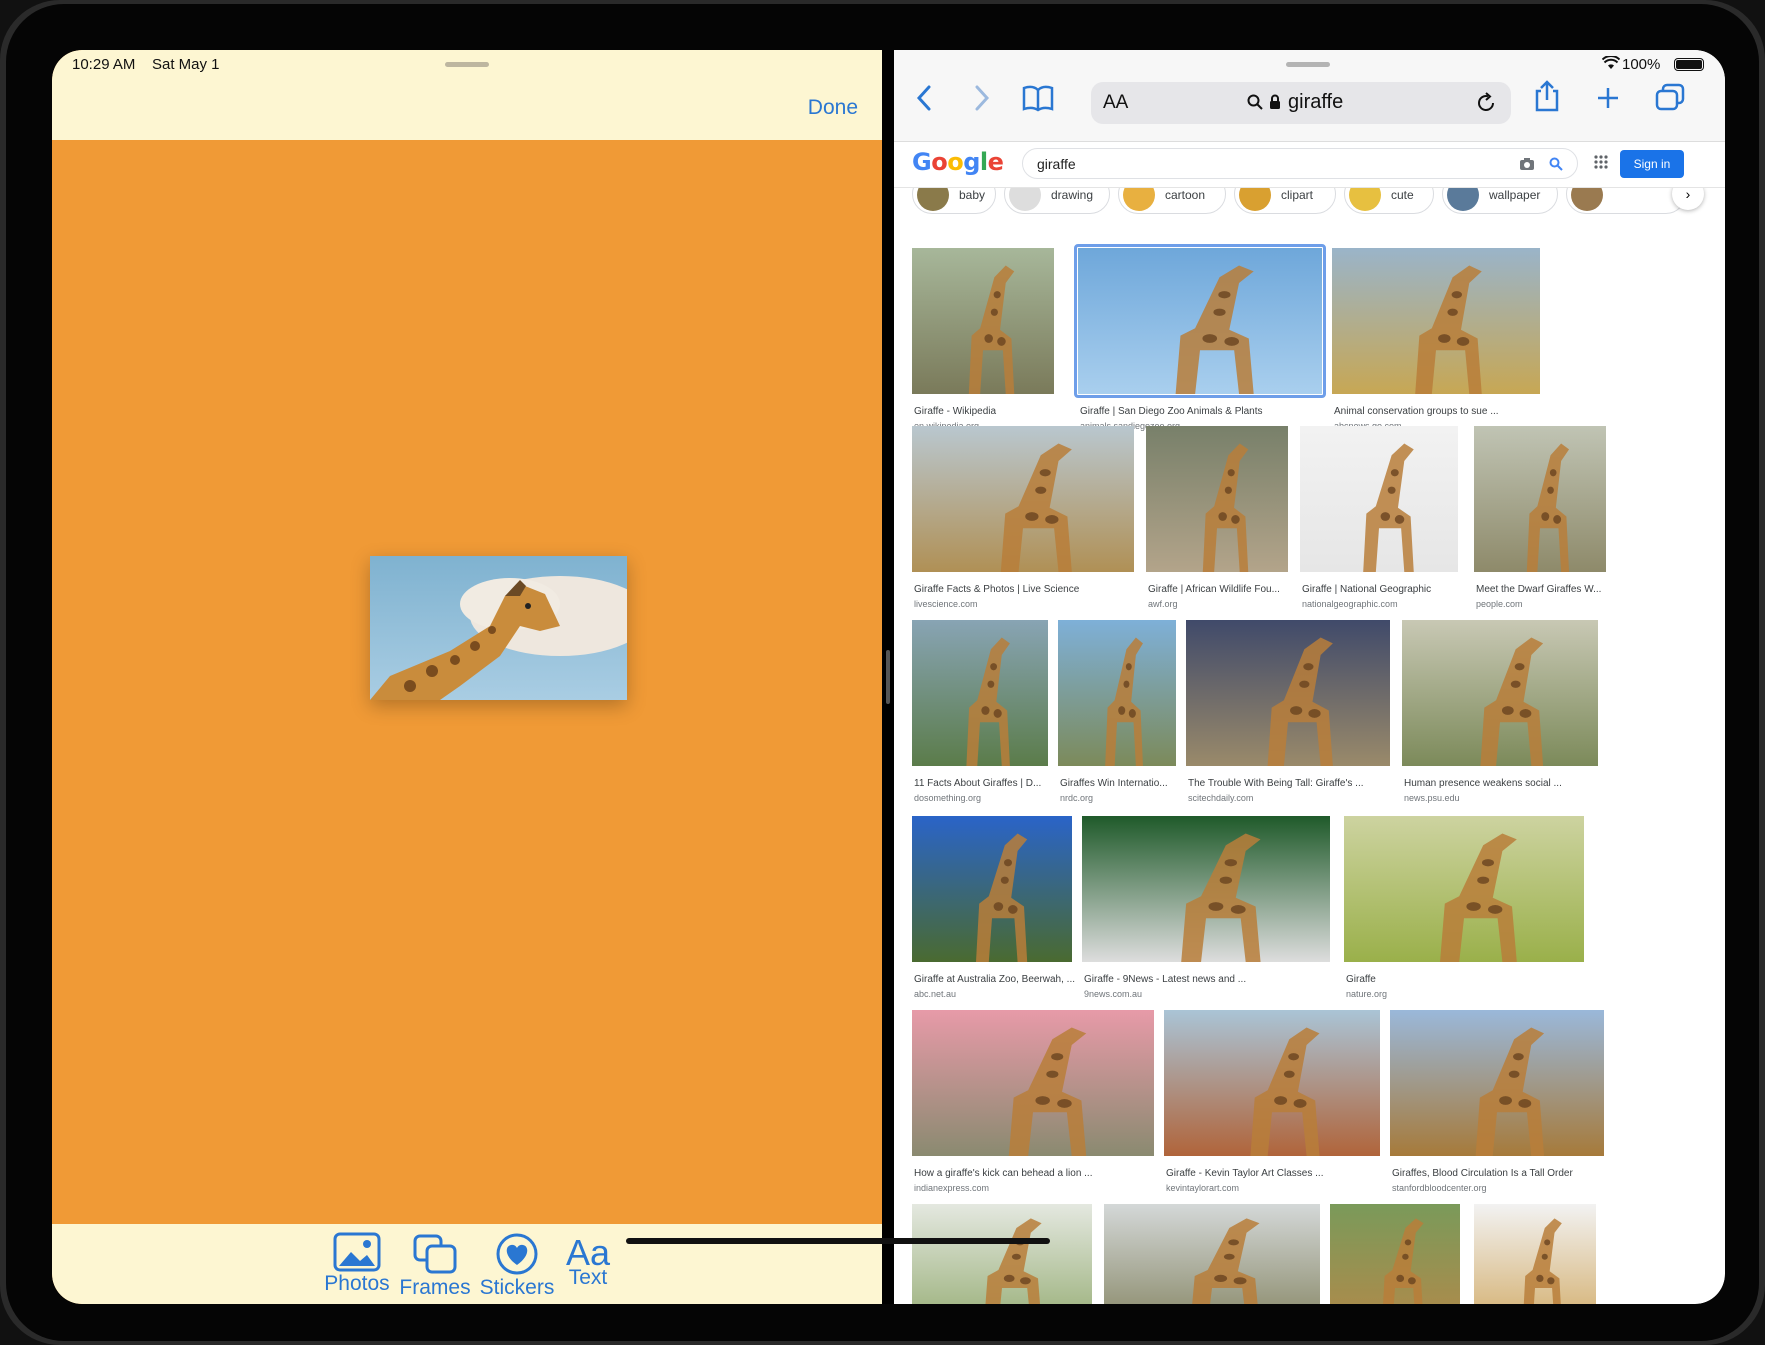 The height and width of the screenshot is (1345, 1765). Describe the element at coordinates (1207, 411) in the screenshot. I see `result-title: Giraffe | San Diego Zoo Animals & Plants` at that location.